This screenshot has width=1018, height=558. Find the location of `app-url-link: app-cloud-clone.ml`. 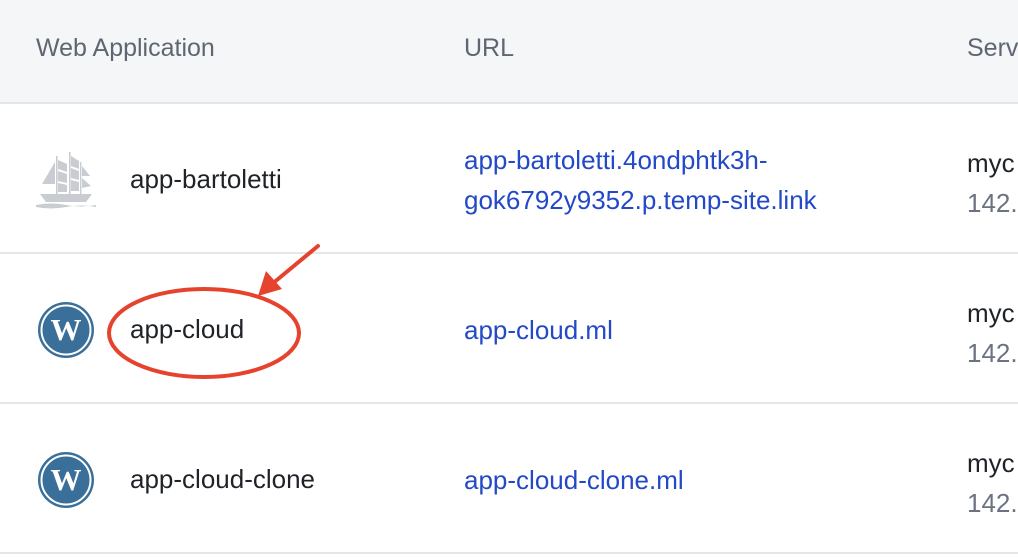

app-url-link: app-cloud-clone.ml is located at coordinates (574, 480).